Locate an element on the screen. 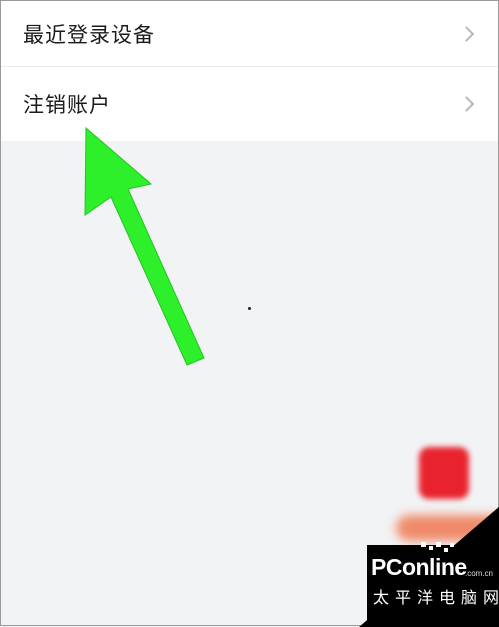  dot-mark is located at coordinates (249, 308).